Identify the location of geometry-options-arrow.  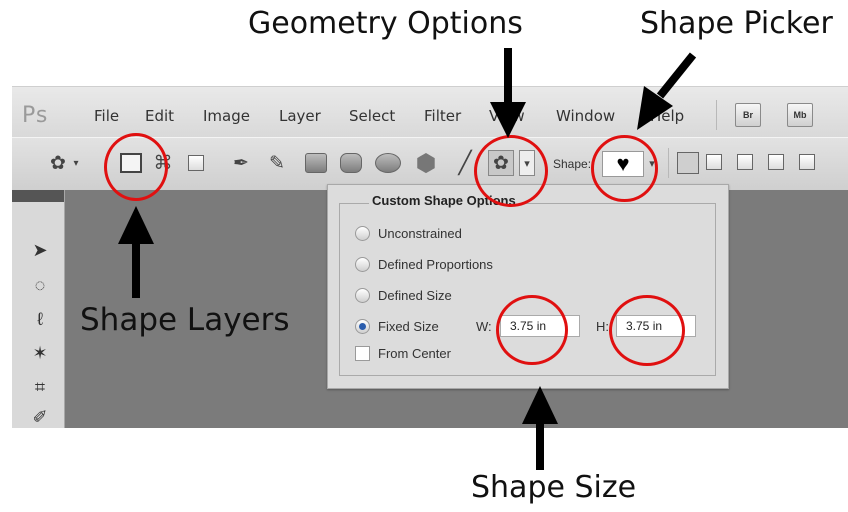
(508, 93).